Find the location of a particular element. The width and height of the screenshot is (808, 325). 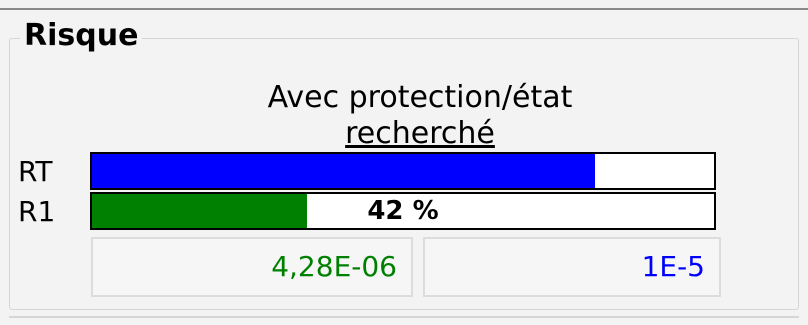

group-title: Risque is located at coordinates (81, 36).